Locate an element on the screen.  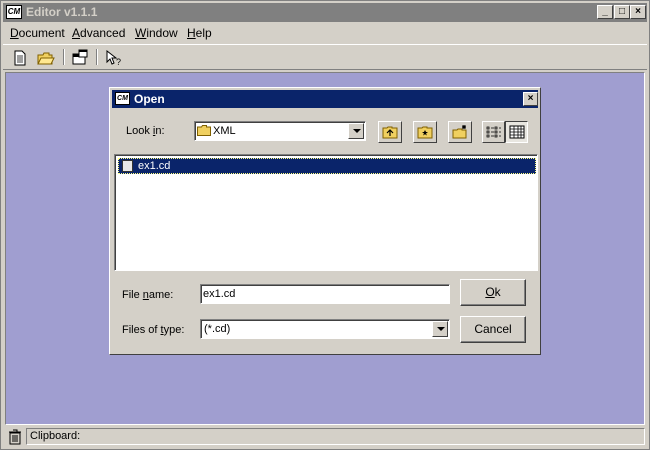
file-name-field: ex1.cd is located at coordinates (325, 294).